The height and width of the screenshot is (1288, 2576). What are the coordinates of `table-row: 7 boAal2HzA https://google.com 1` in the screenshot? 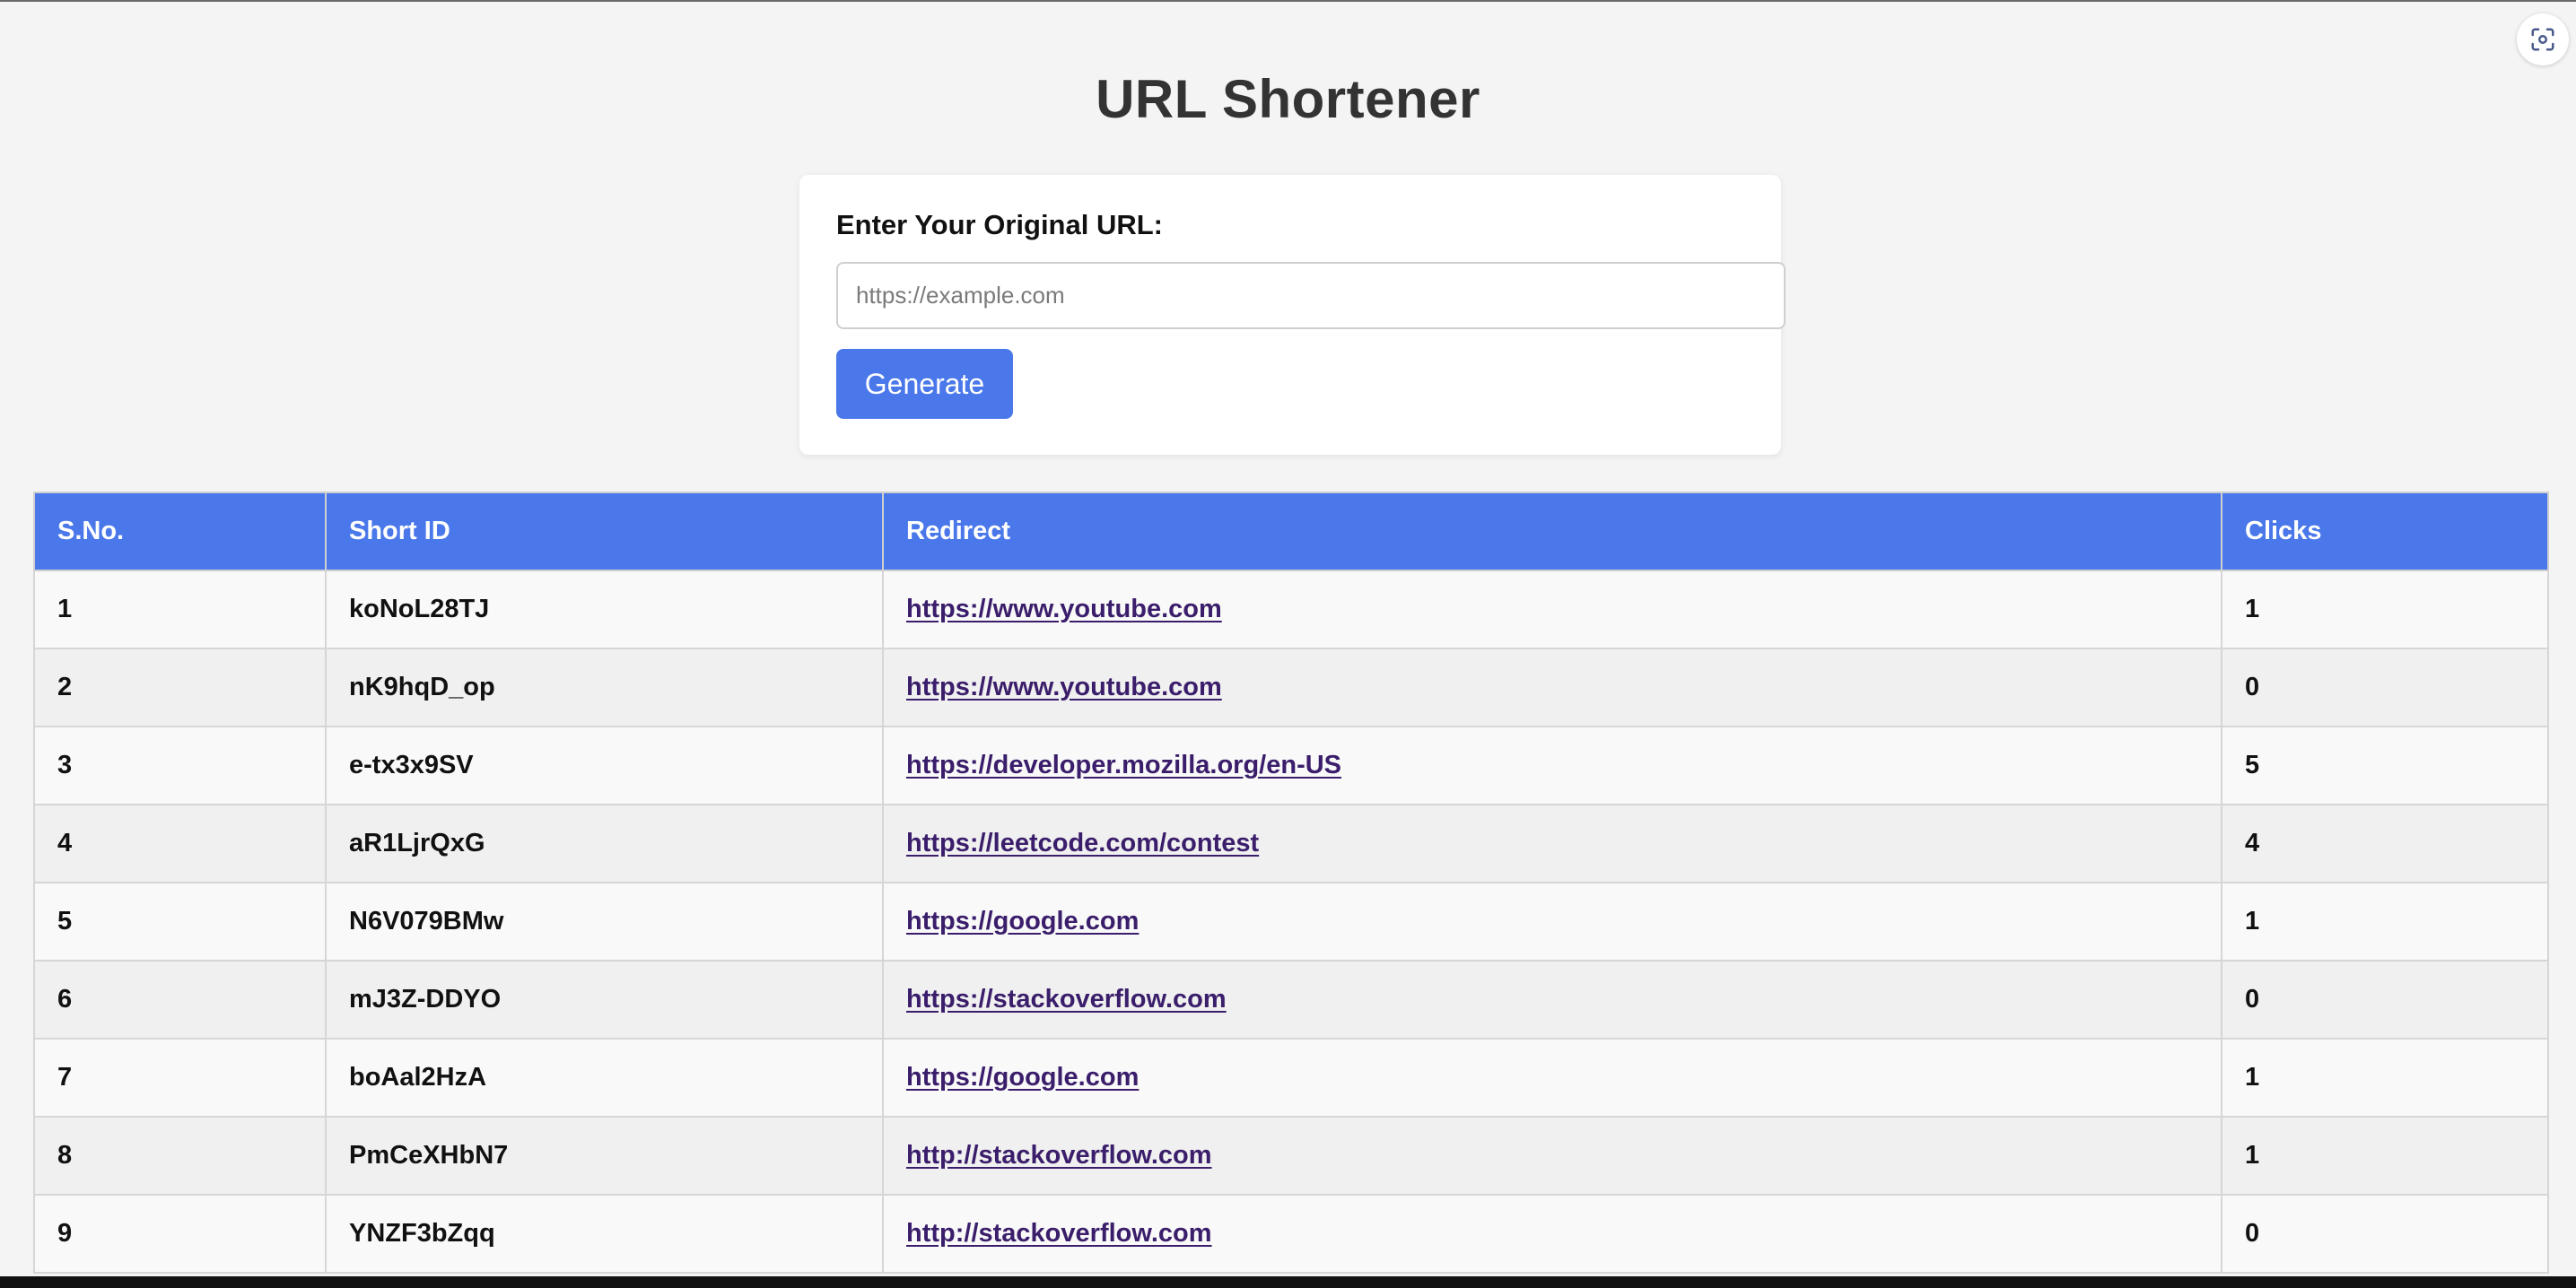 It's located at (1291, 1078).